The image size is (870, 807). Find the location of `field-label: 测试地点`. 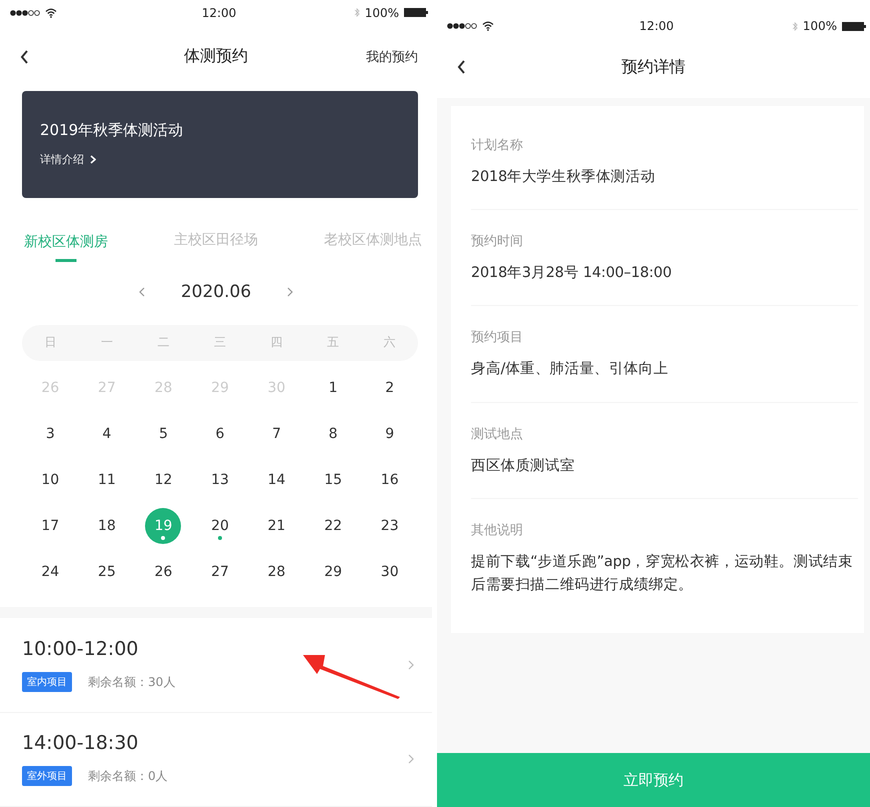

field-label: 测试地点 is located at coordinates (497, 434).